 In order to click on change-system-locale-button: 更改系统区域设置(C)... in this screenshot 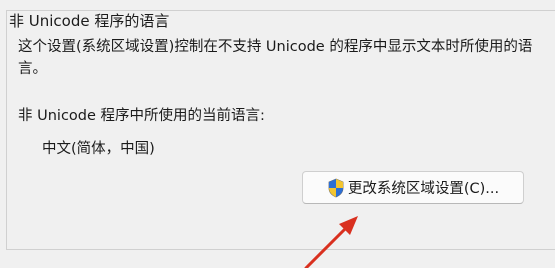, I will do `click(413, 187)`.